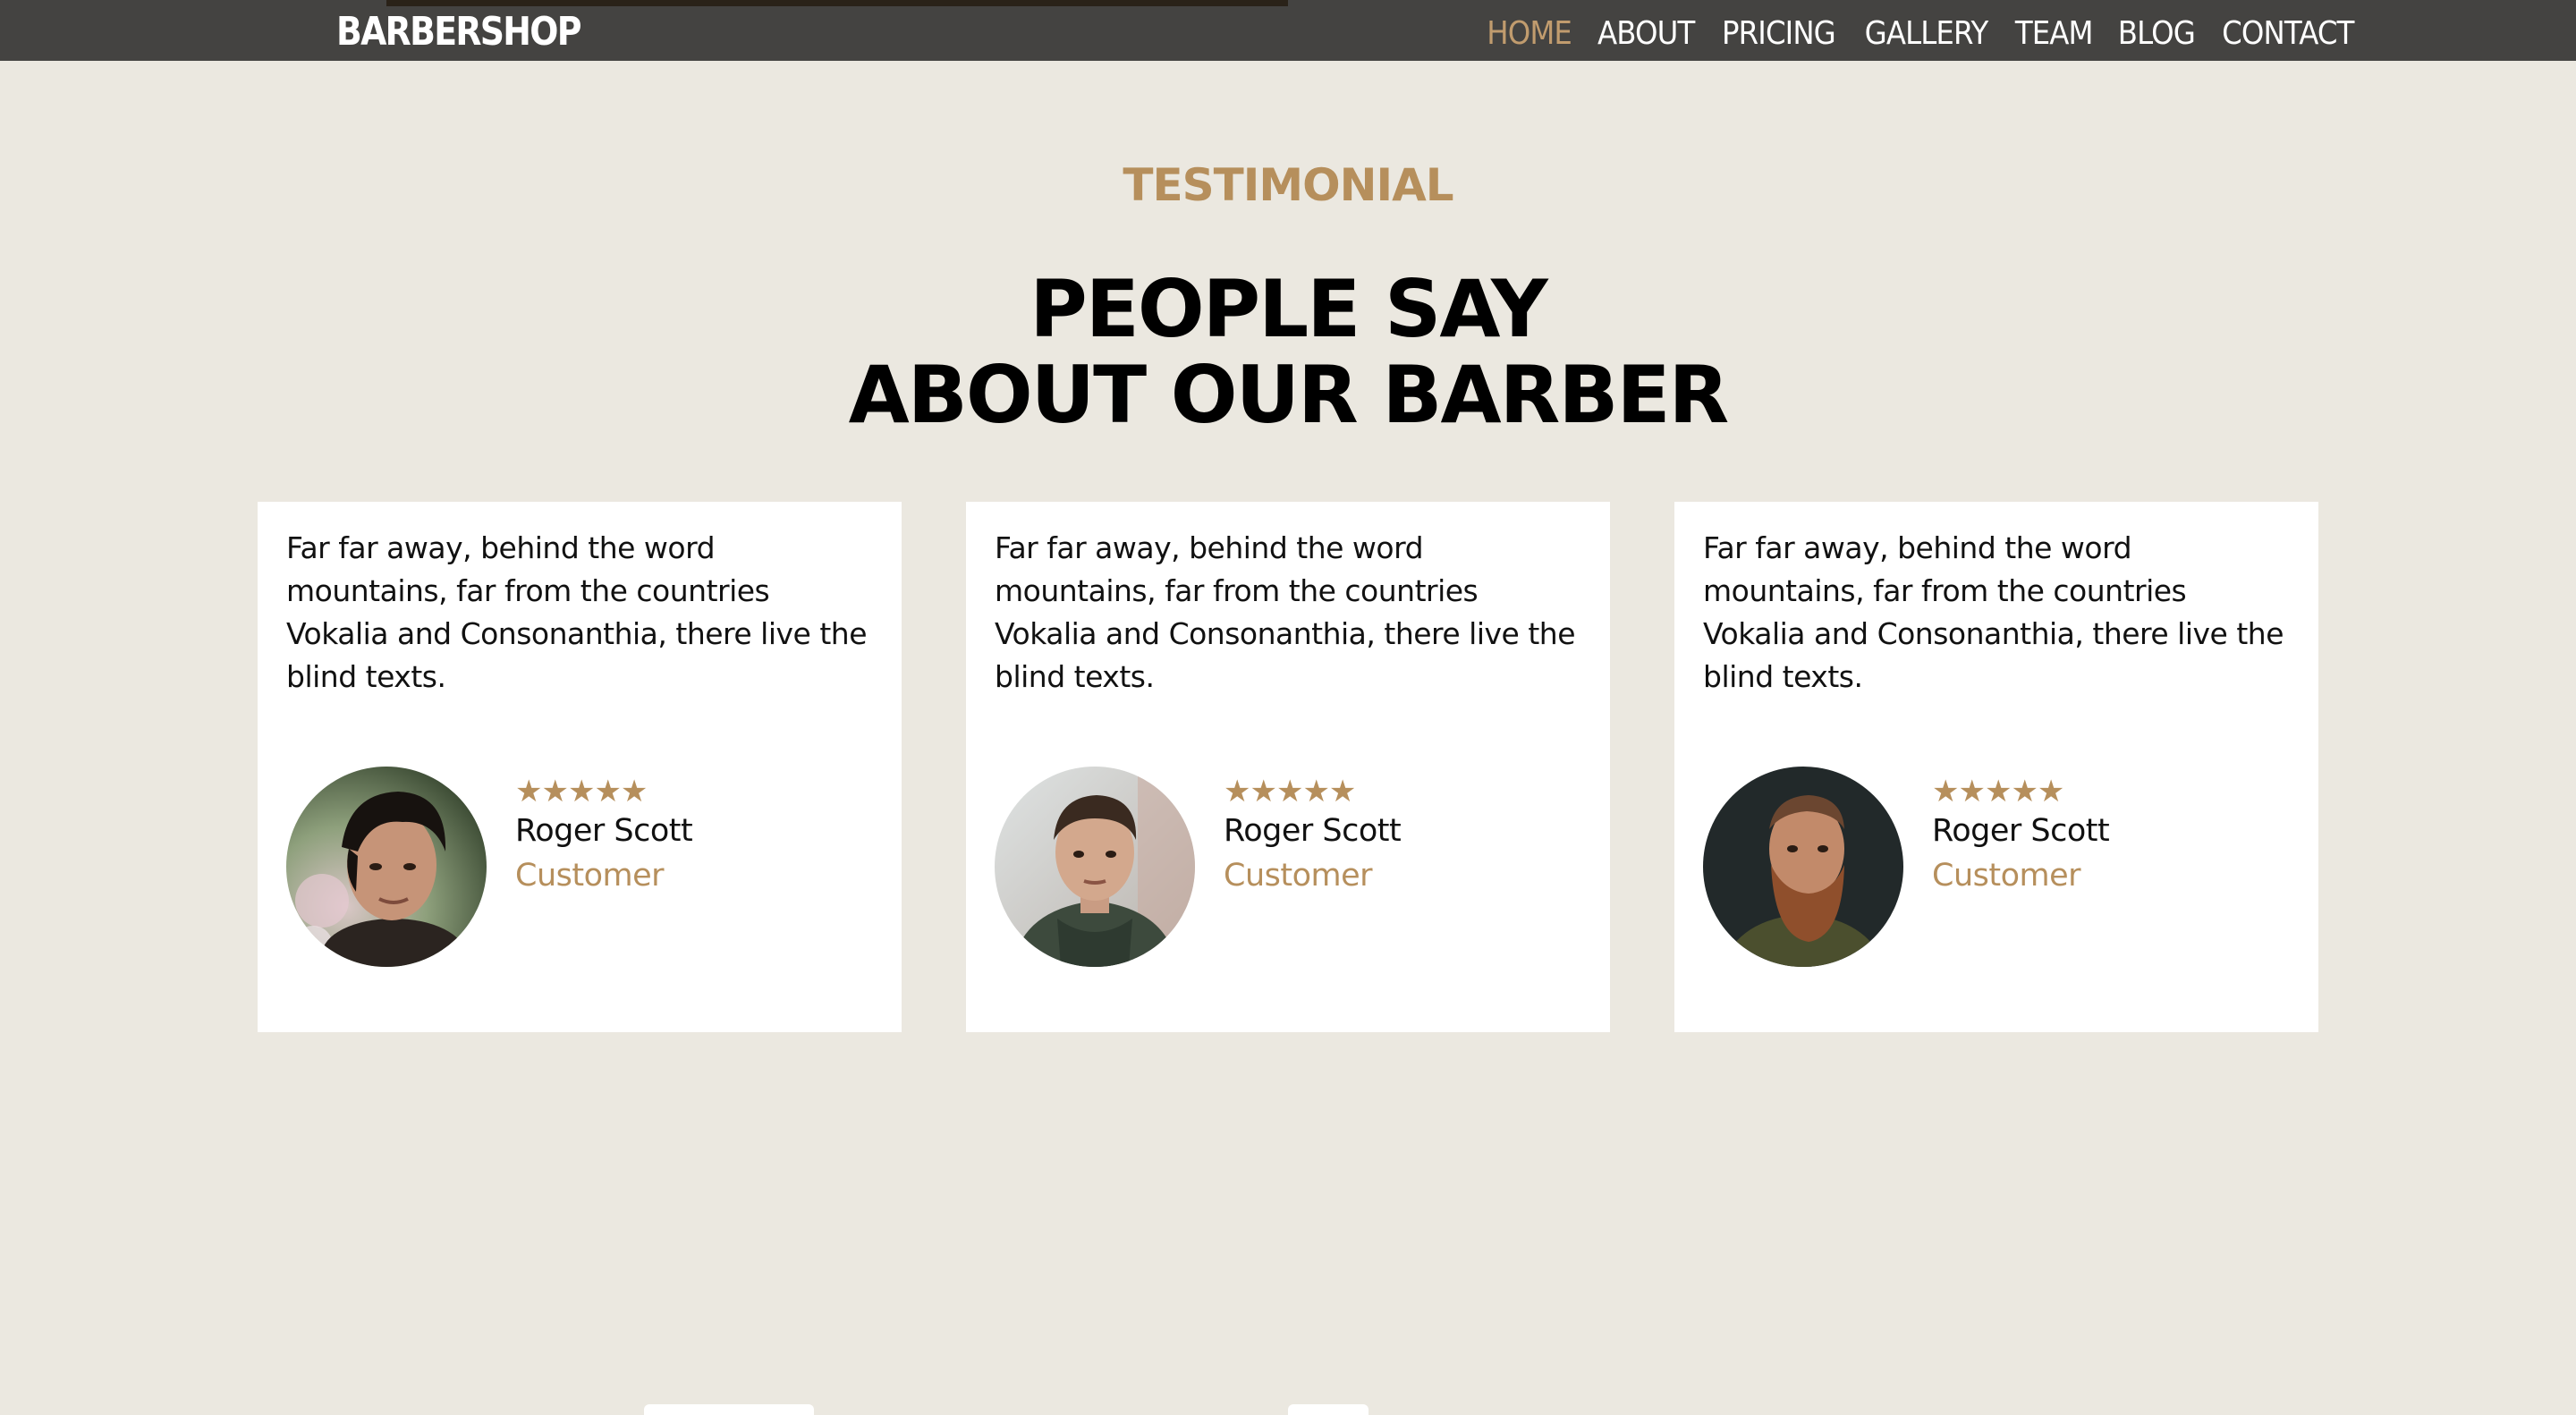 This screenshot has height=1415, width=2576. What do you see at coordinates (2288, 34) in the screenshot?
I see `nav-item-contact: CONTACT` at bounding box center [2288, 34].